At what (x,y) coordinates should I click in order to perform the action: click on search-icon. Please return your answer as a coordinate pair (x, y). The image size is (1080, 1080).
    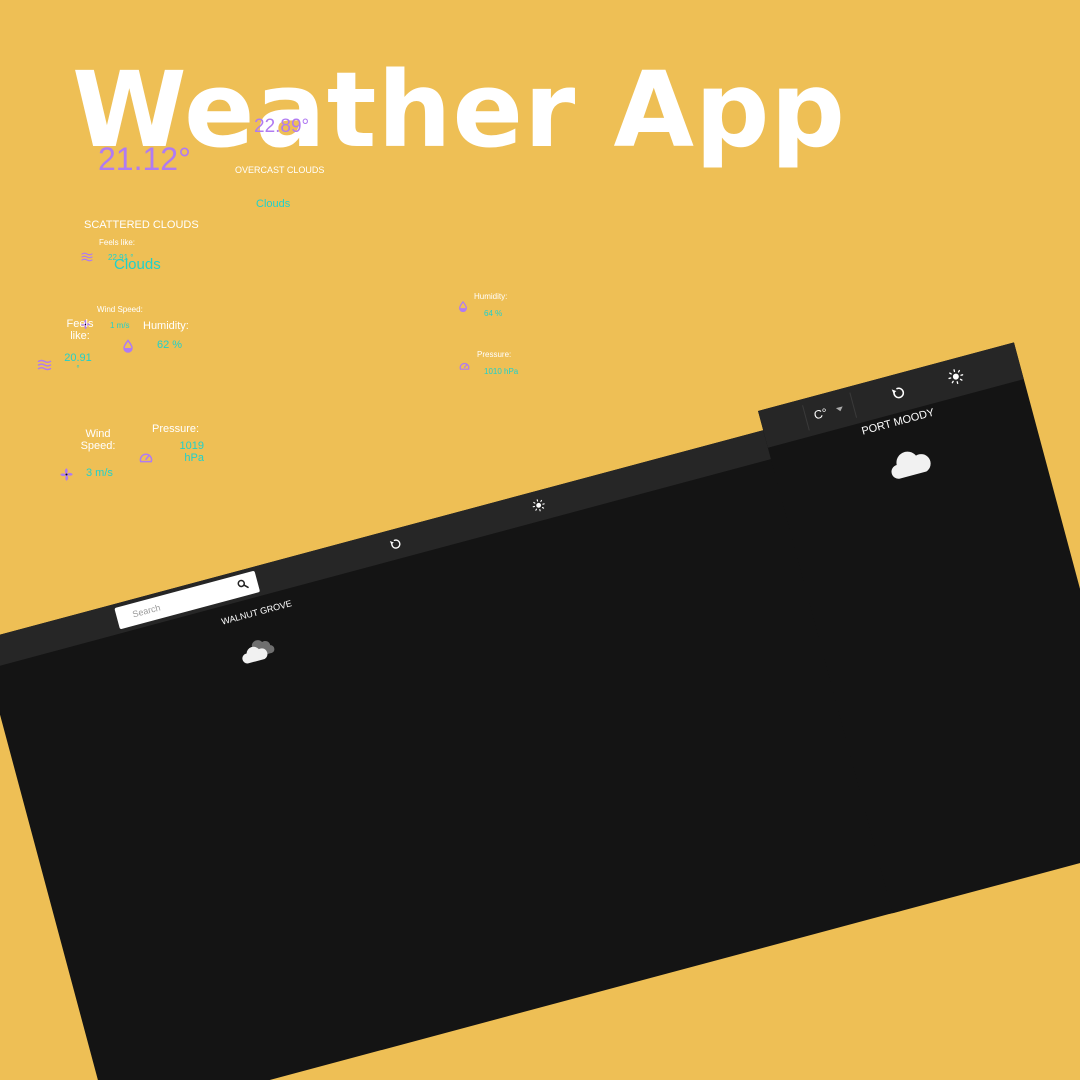
    Looking at the image, I should click on (242, 584).